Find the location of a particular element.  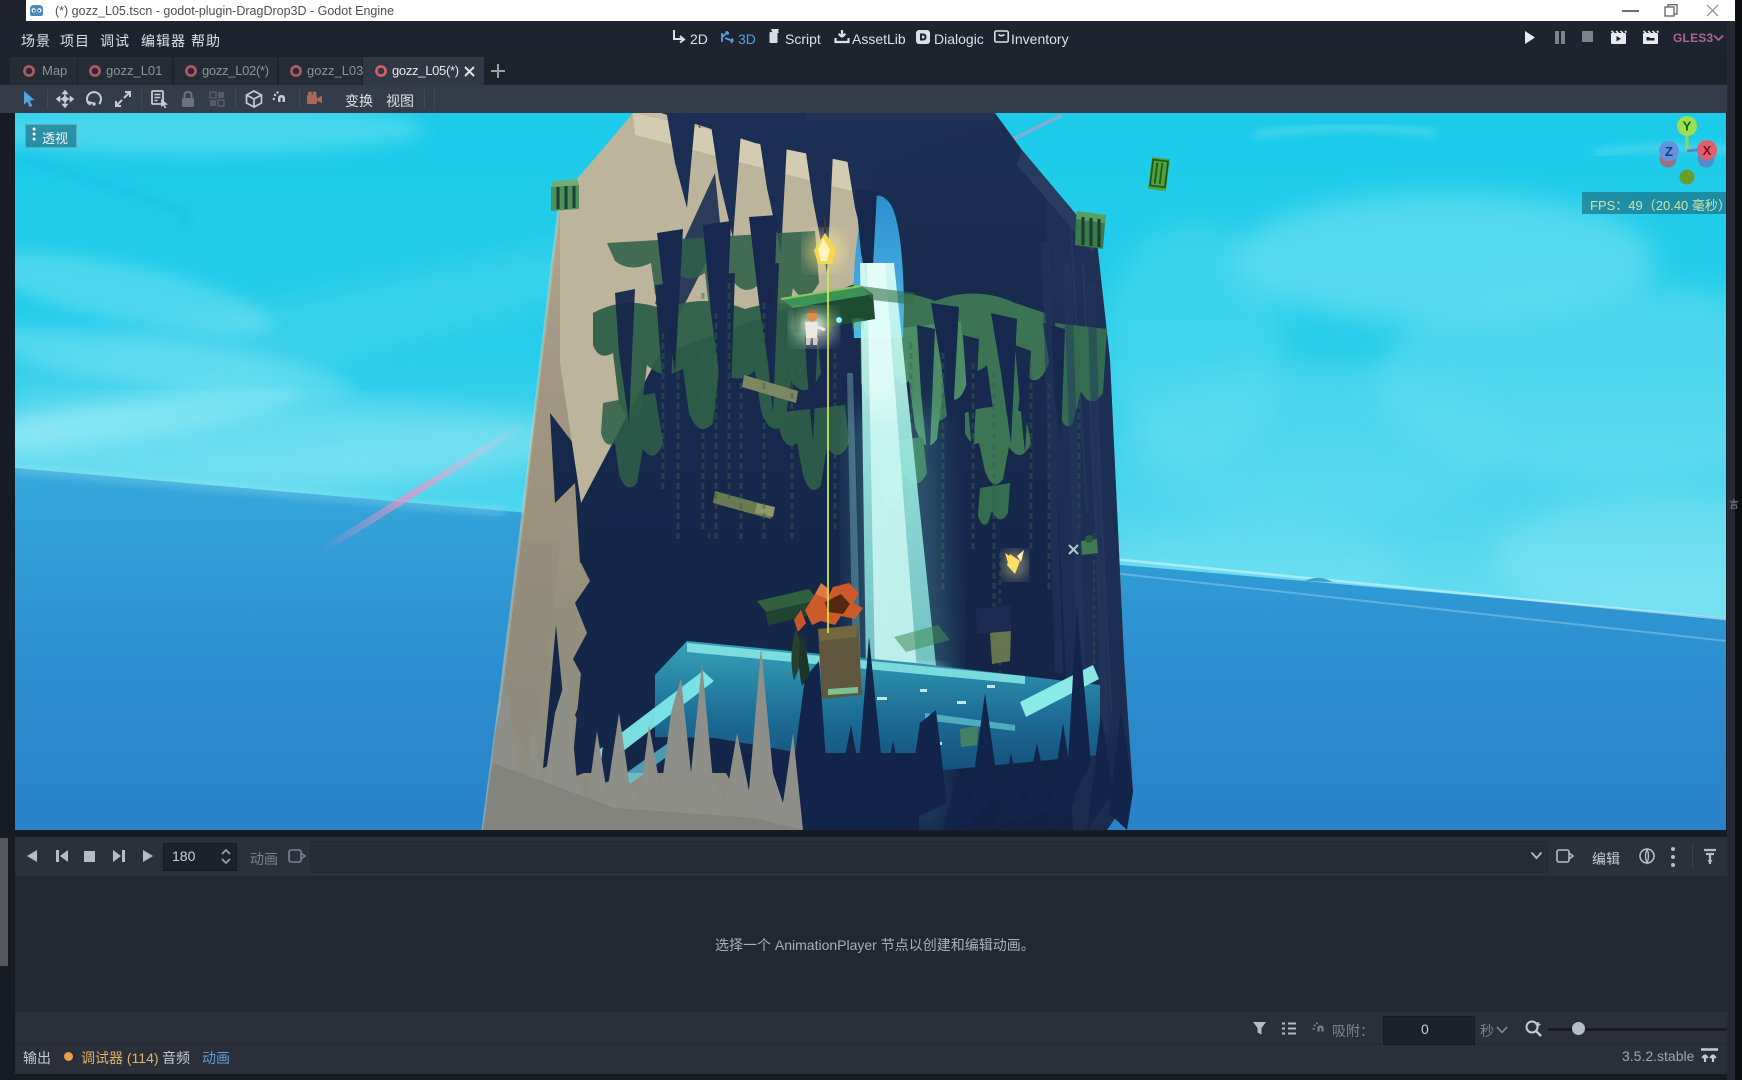

svg-text: X is located at coordinates (1707, 150).